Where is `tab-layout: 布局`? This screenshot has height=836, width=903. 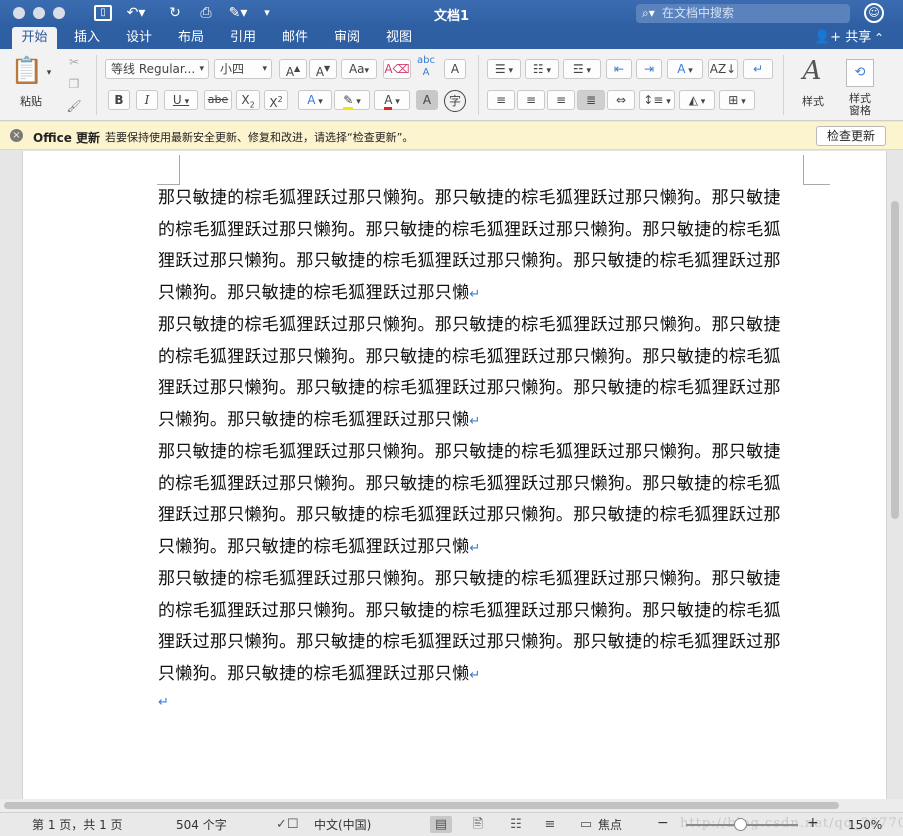
tab-layout: 布局 is located at coordinates (191, 38).